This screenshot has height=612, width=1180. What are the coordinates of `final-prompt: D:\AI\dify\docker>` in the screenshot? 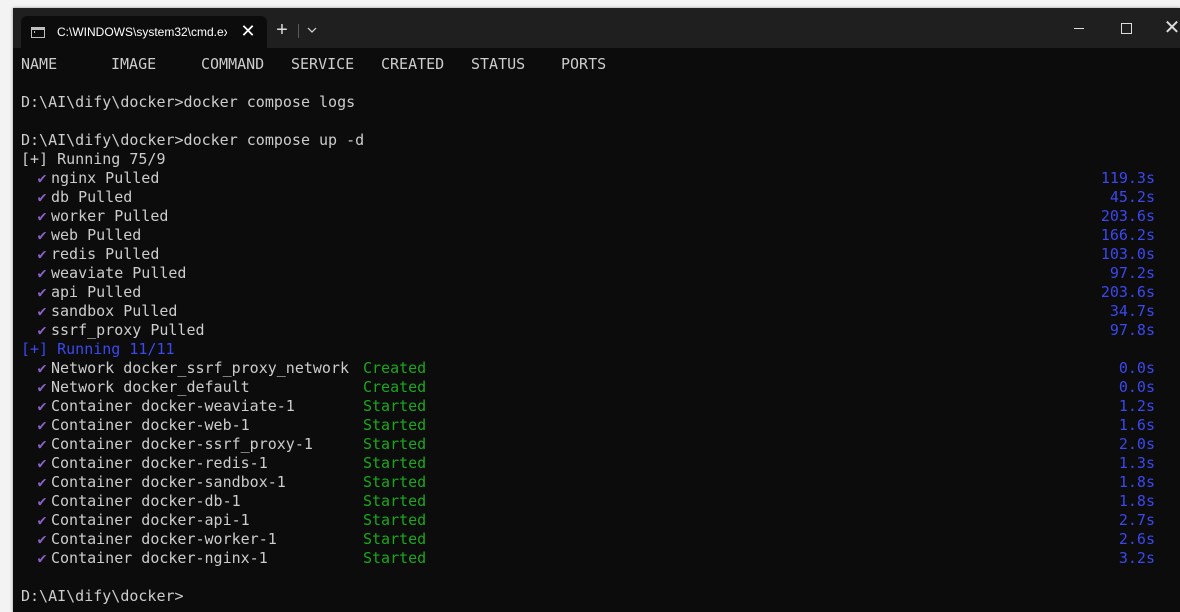 It's located at (102, 596).